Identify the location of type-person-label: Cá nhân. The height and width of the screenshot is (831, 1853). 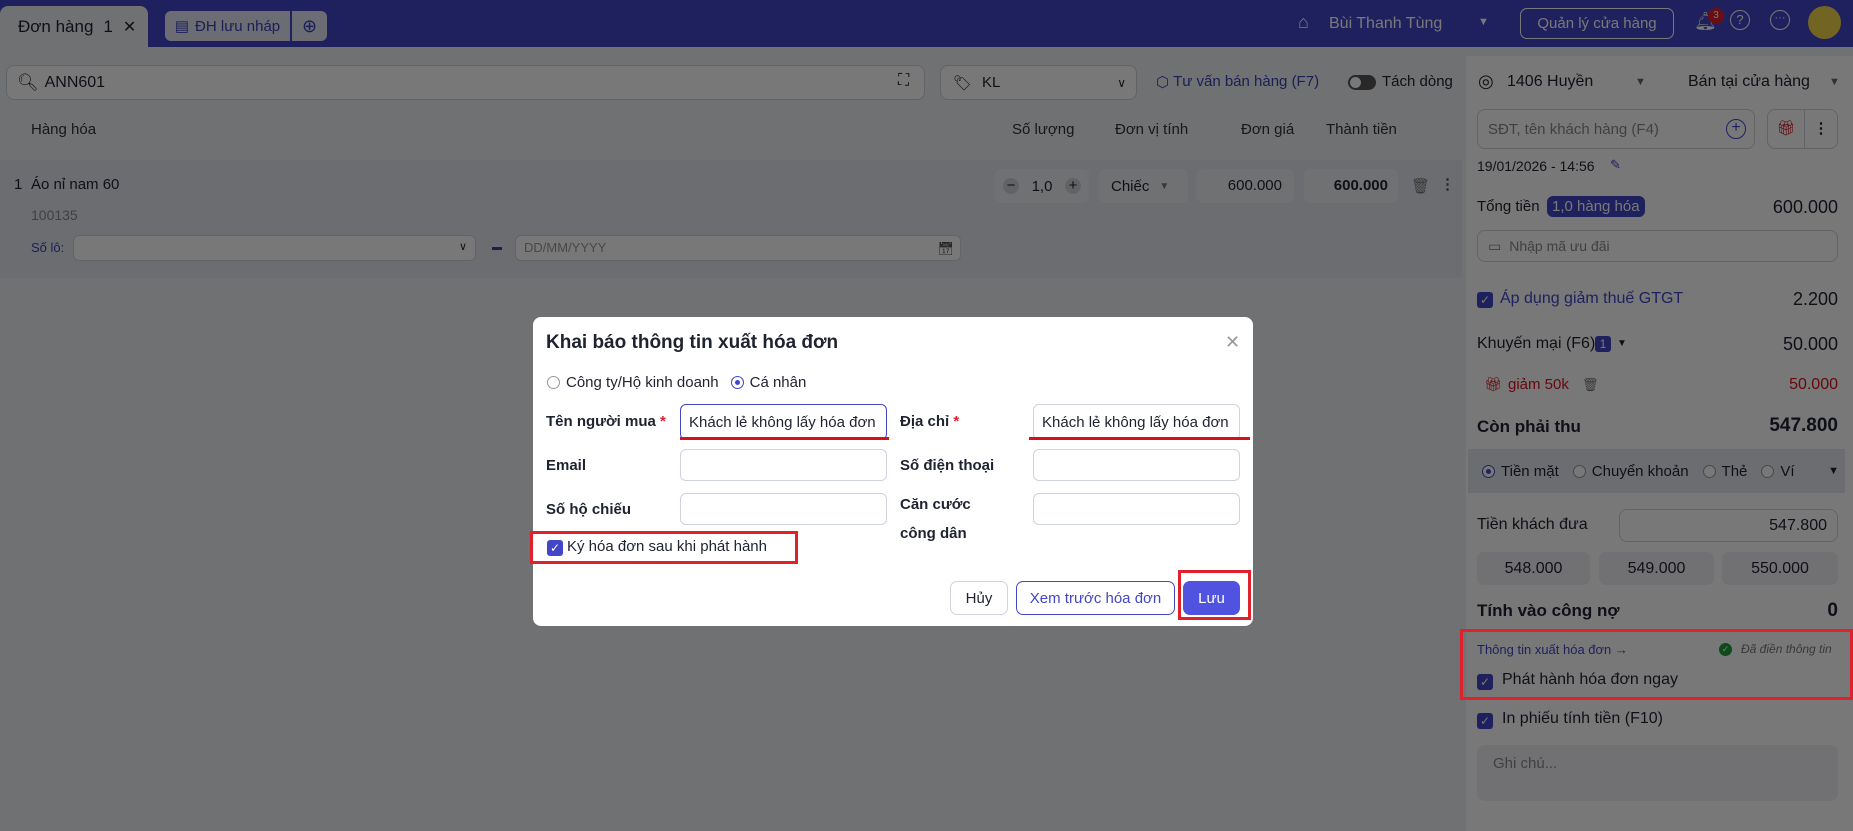
(778, 382).